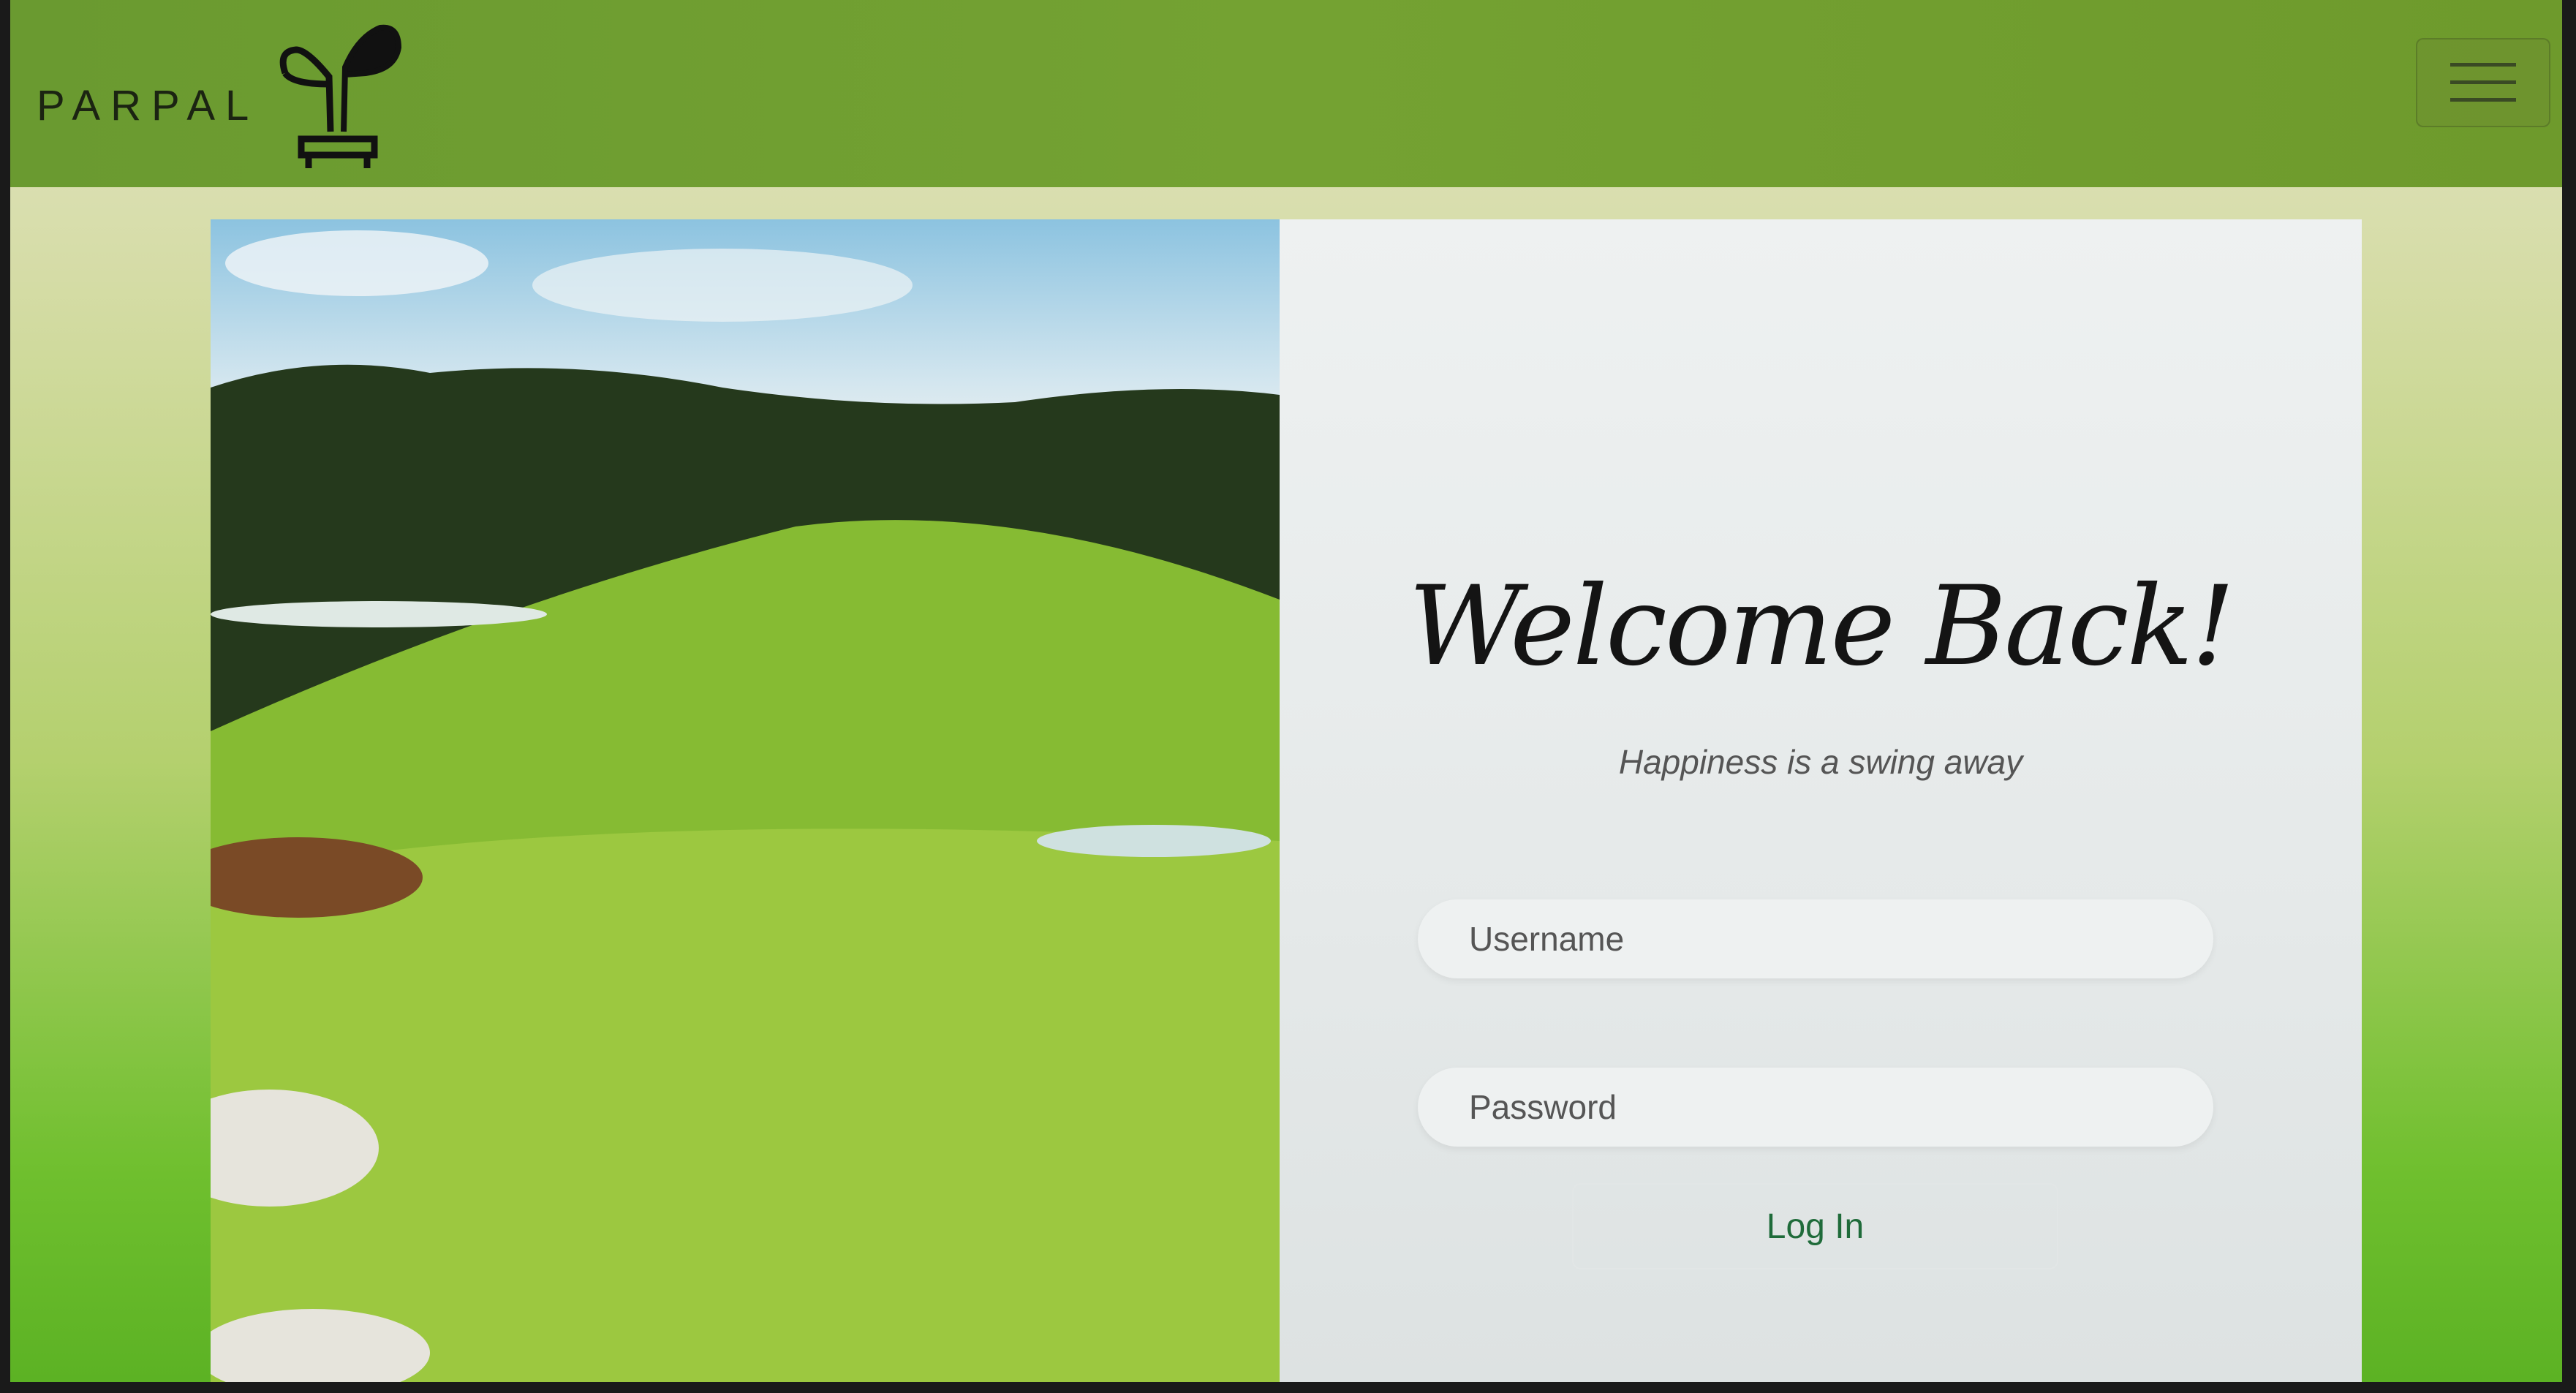  What do you see at coordinates (1815, 1226) in the screenshot?
I see `login-button: Log In` at bounding box center [1815, 1226].